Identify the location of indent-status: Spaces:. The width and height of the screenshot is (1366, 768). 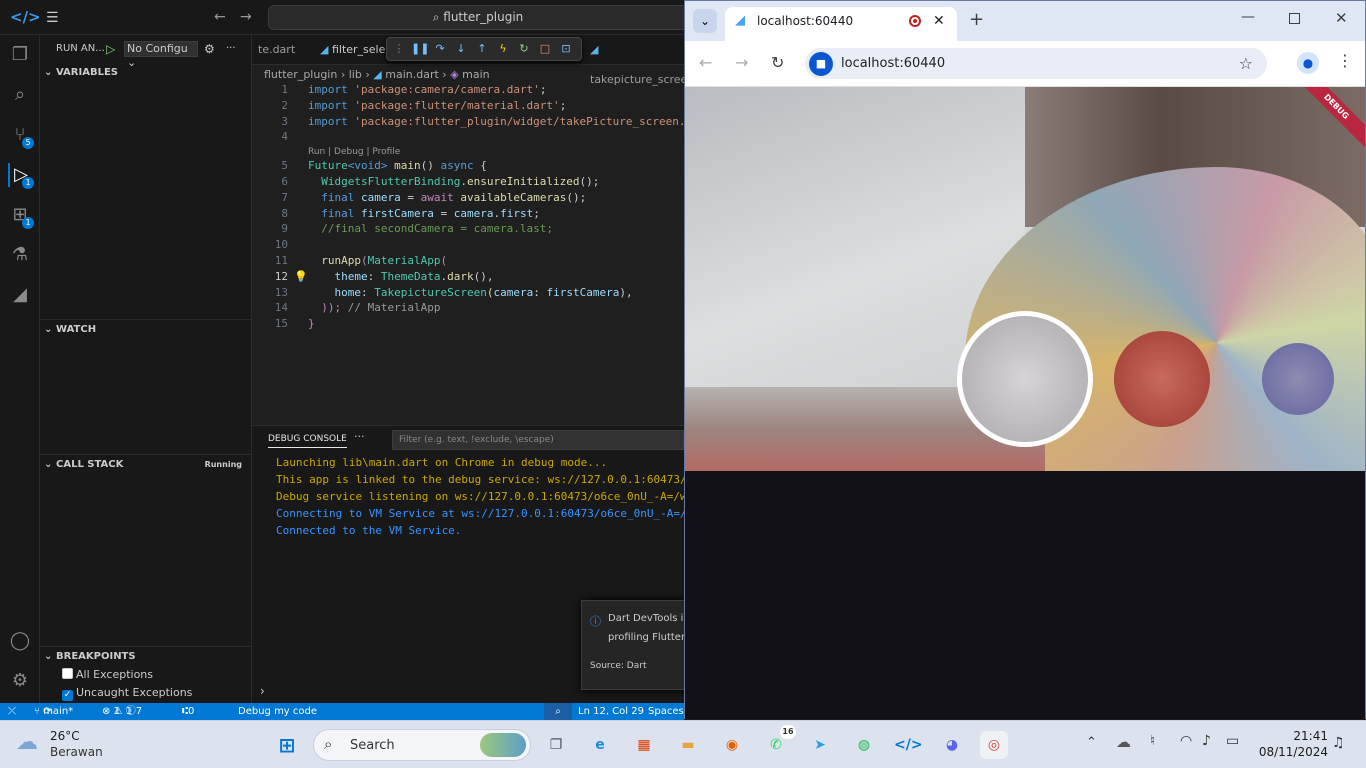
(667, 711).